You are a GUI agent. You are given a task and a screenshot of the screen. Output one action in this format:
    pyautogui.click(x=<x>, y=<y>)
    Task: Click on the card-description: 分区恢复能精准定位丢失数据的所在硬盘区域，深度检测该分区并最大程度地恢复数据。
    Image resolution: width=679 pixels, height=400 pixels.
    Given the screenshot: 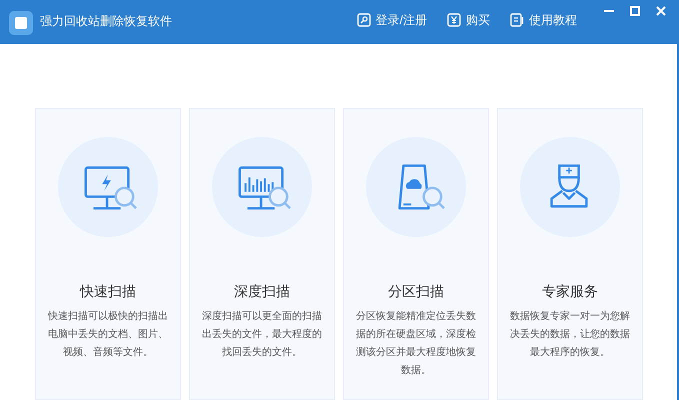 What is the action you would take?
    pyautogui.click(x=416, y=344)
    